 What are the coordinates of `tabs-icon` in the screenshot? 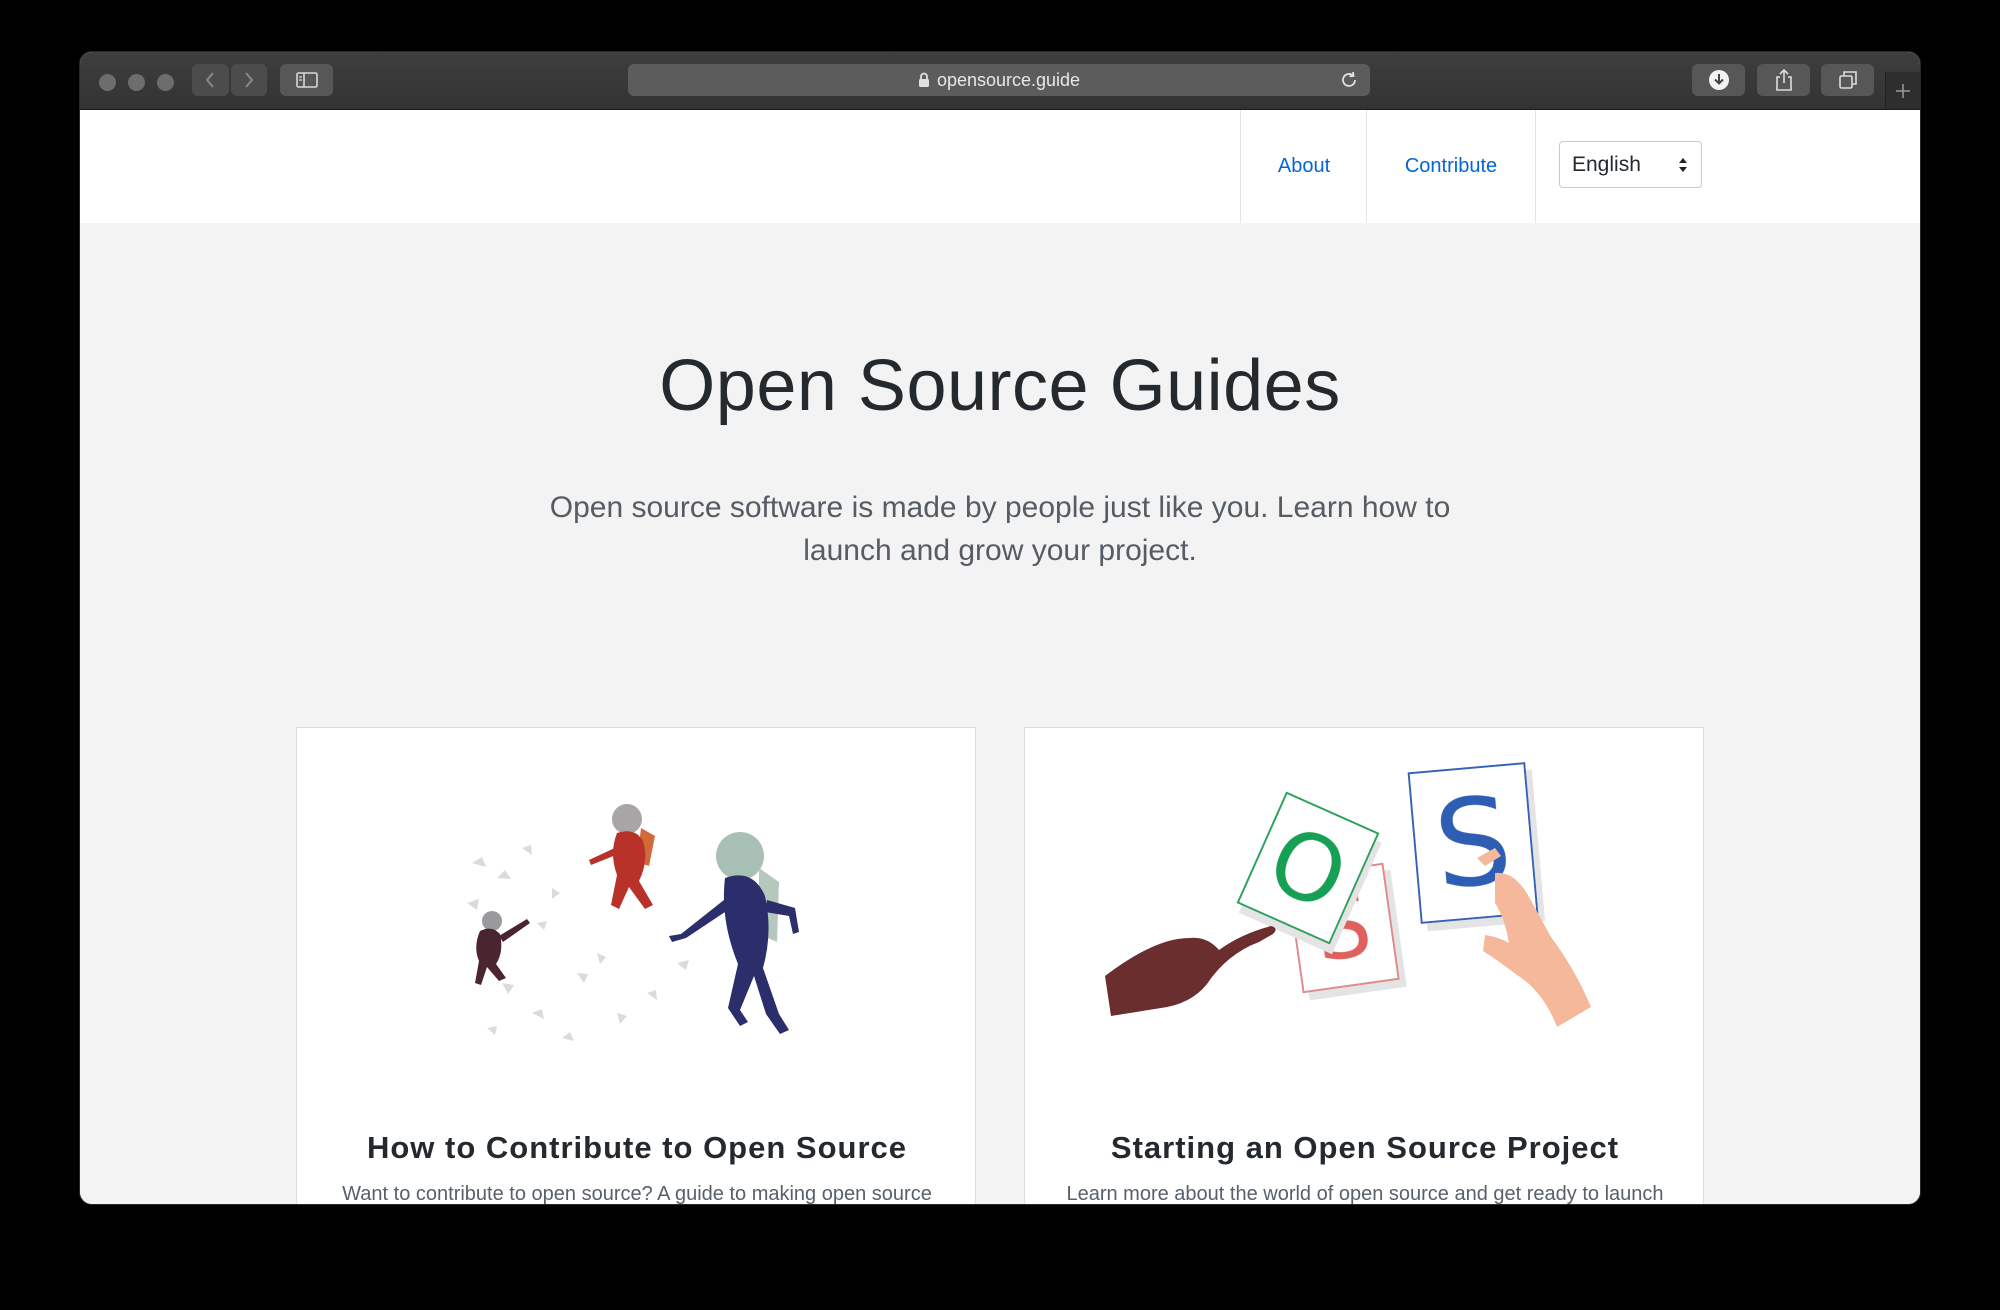 It's located at (1847, 80).